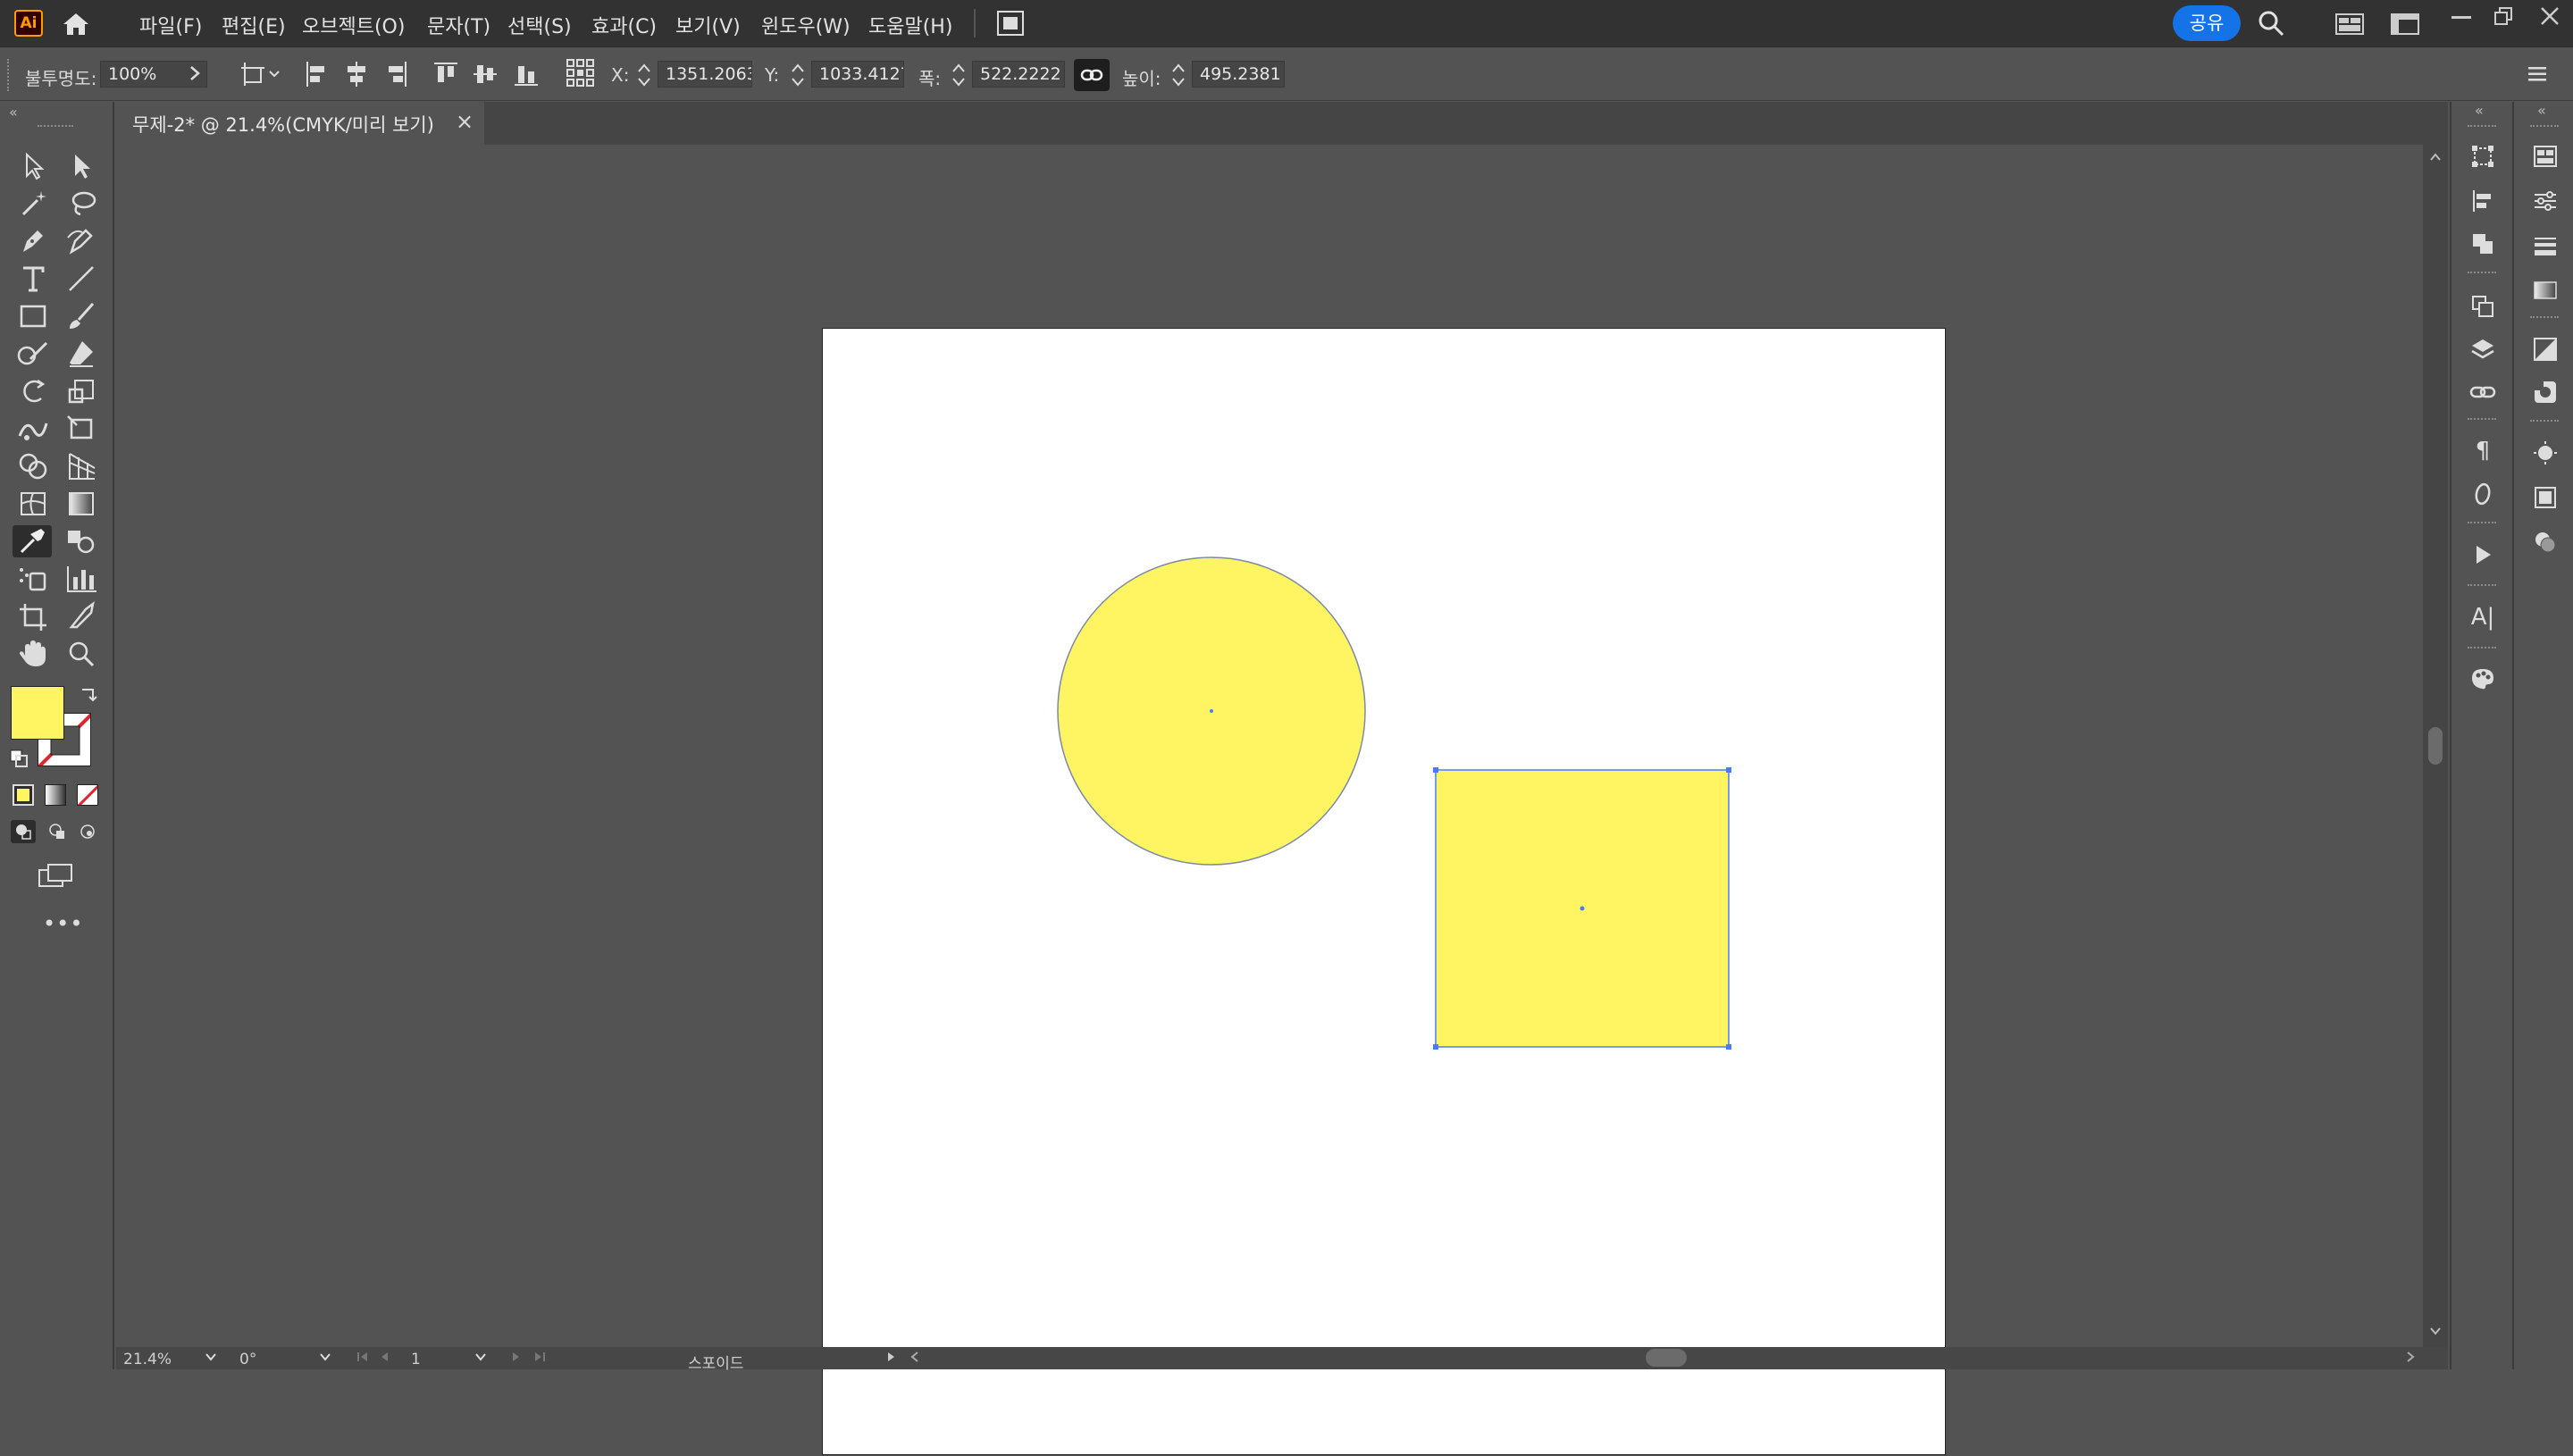 Image resolution: width=2573 pixels, height=1456 pixels. Describe the element at coordinates (82, 654) in the screenshot. I see `zoom-tool-icon` at that location.